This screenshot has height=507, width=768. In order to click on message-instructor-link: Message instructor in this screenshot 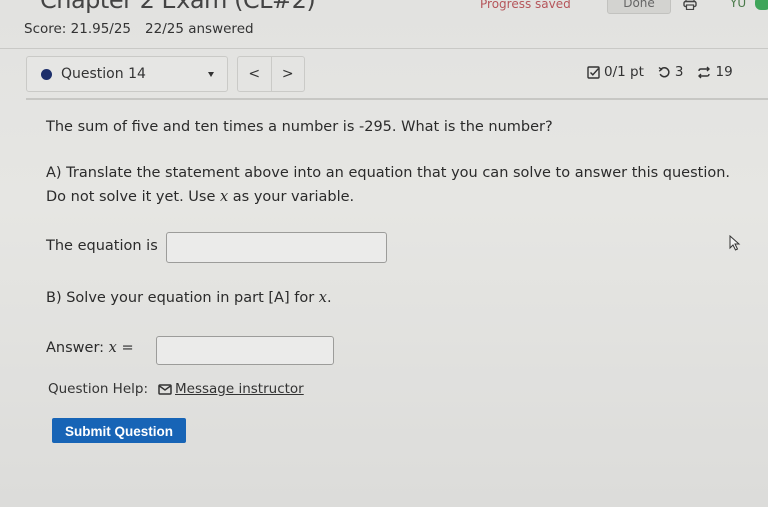, I will do `click(231, 389)`.